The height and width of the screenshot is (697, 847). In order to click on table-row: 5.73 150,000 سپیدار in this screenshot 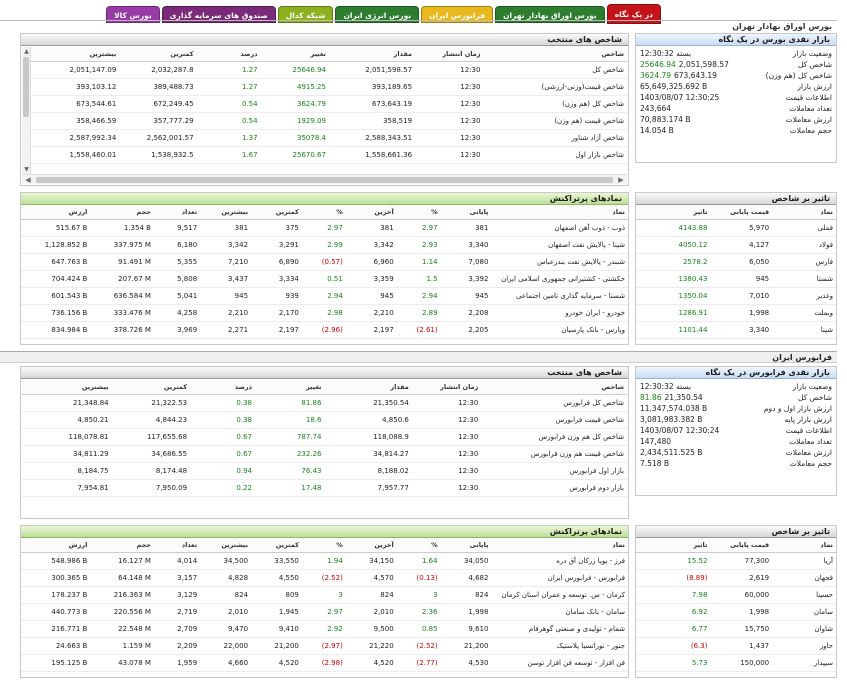, I will do `click(736, 663)`.